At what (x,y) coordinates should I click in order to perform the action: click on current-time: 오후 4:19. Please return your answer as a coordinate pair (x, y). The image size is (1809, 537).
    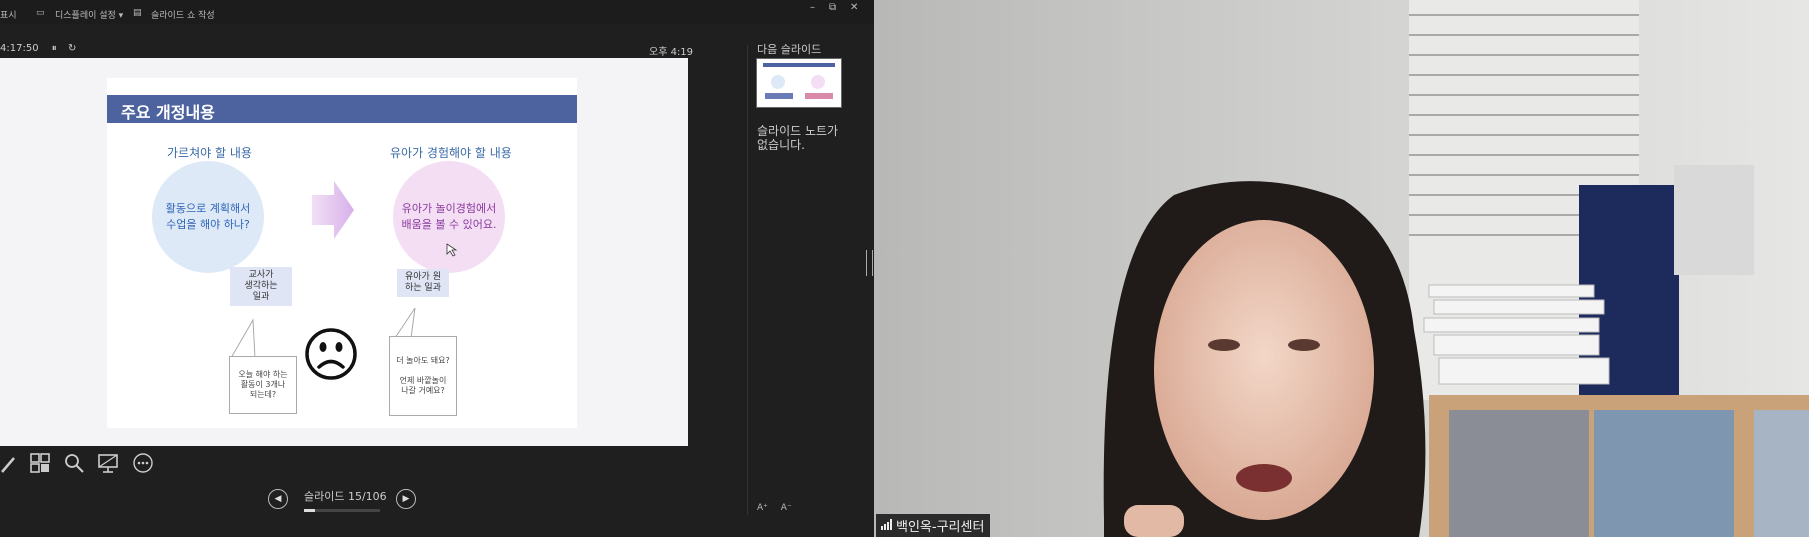
    Looking at the image, I should click on (671, 52).